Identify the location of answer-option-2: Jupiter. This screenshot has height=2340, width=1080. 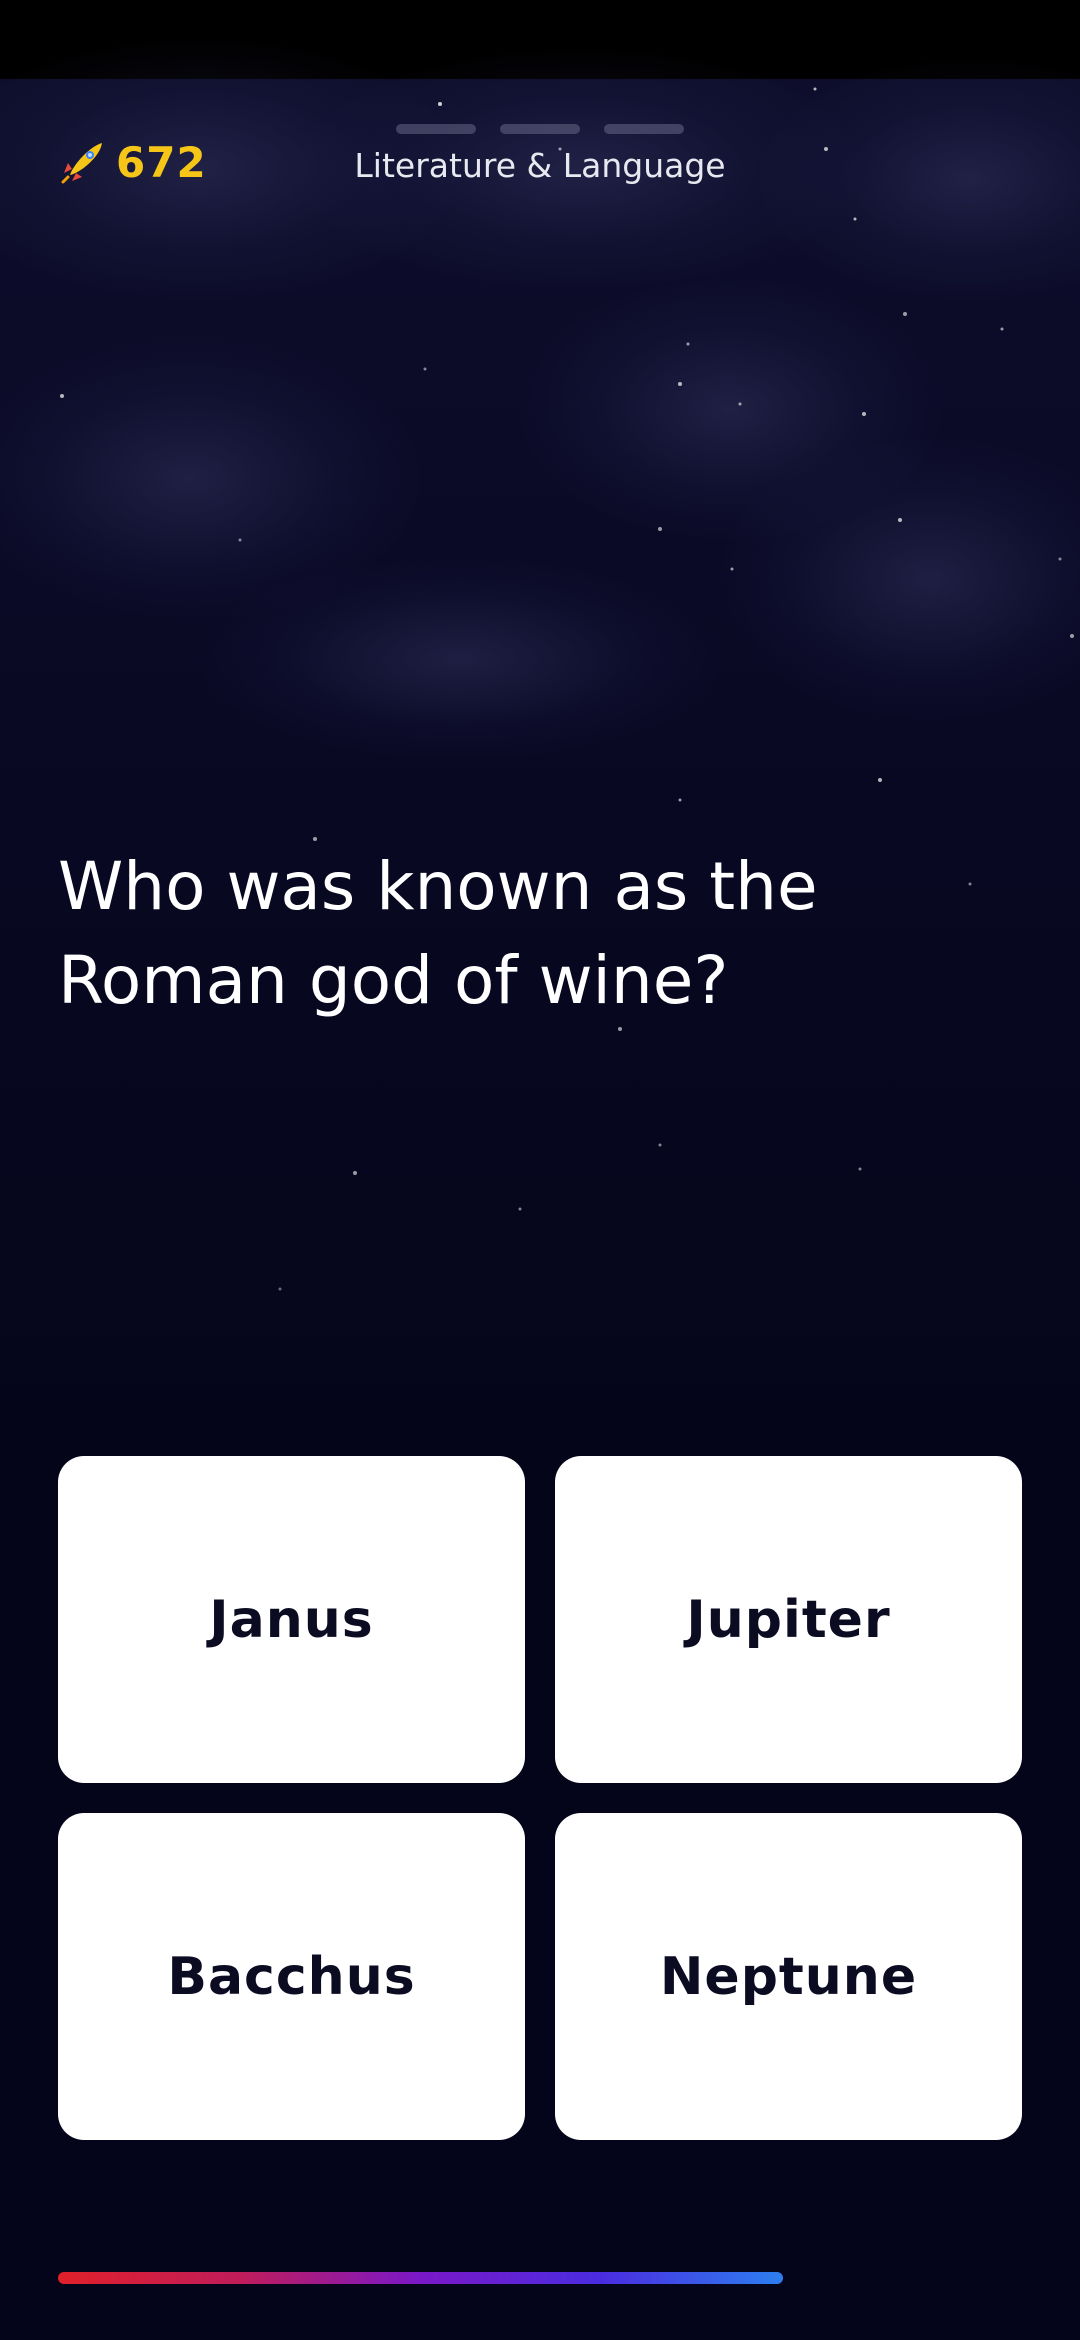
(788, 1619).